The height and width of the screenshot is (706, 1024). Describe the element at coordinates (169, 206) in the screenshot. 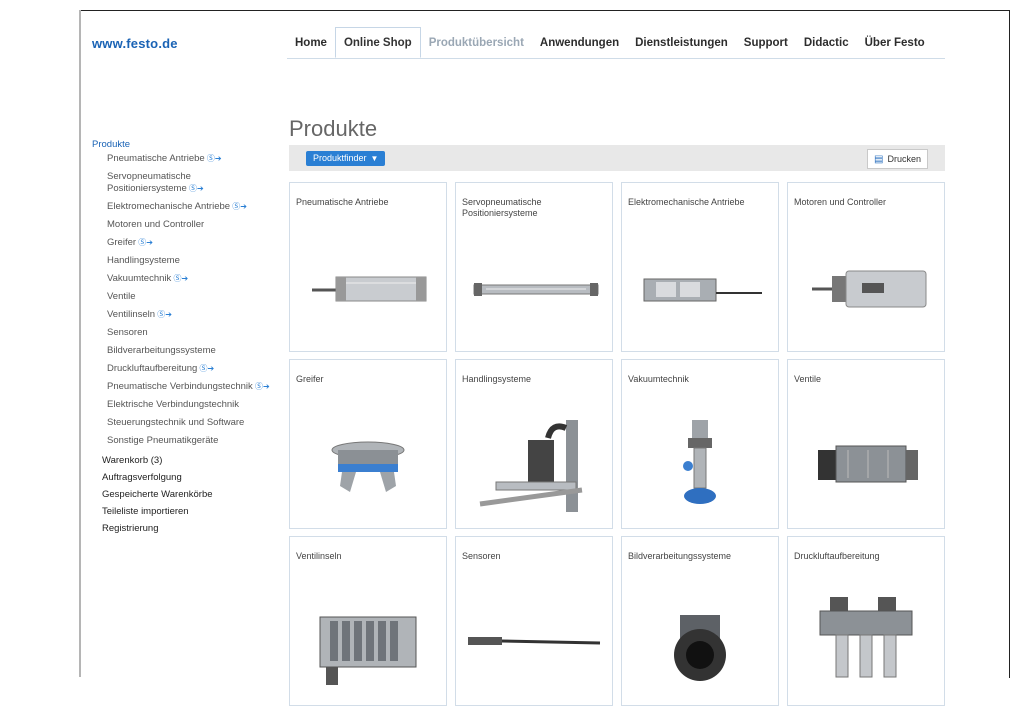

I see `sidebar-item-label: Elektromechanische Antriebe` at that location.